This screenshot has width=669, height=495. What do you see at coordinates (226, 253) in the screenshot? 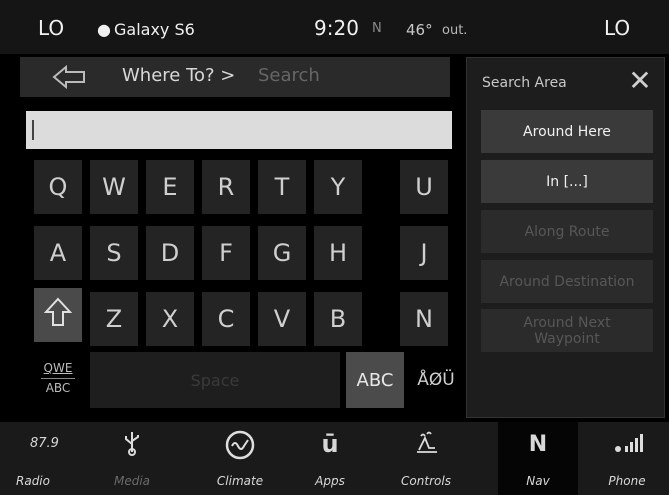
I see `key-f: F` at bounding box center [226, 253].